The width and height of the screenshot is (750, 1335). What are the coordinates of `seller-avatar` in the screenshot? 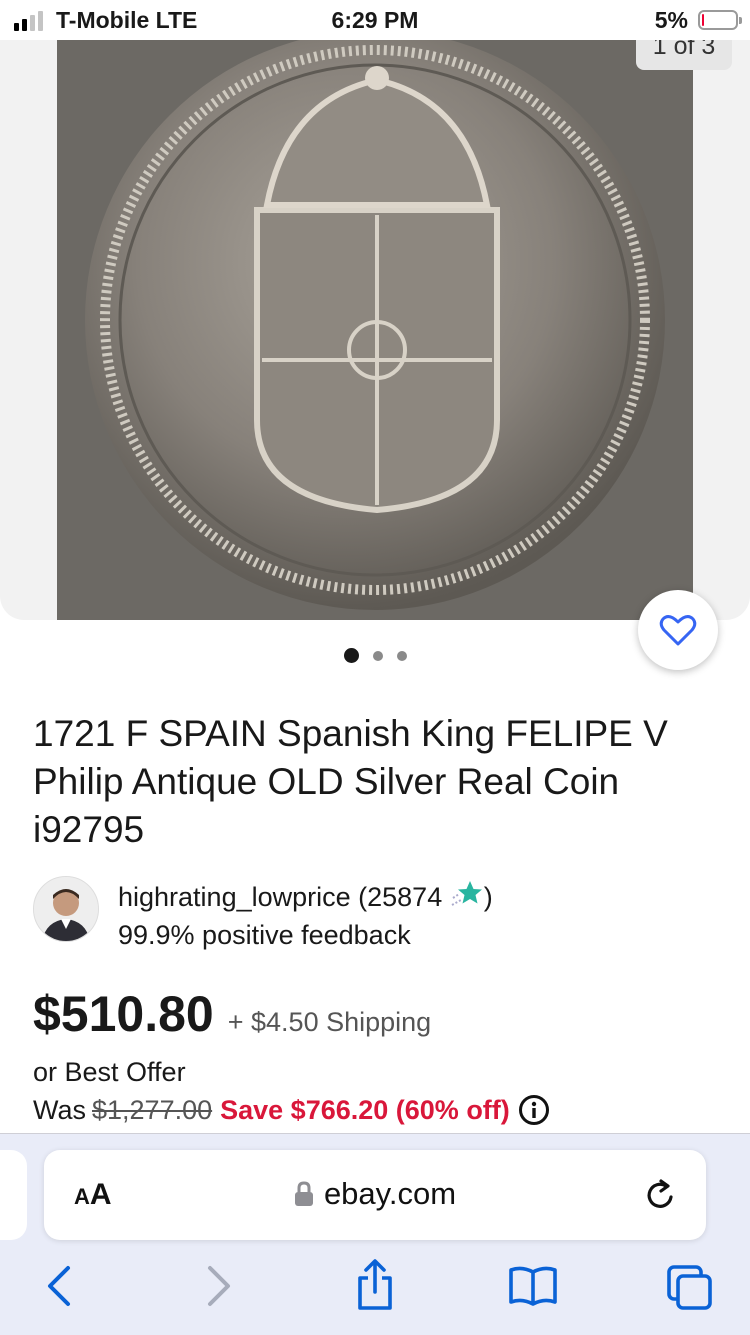 It's located at (66, 909).